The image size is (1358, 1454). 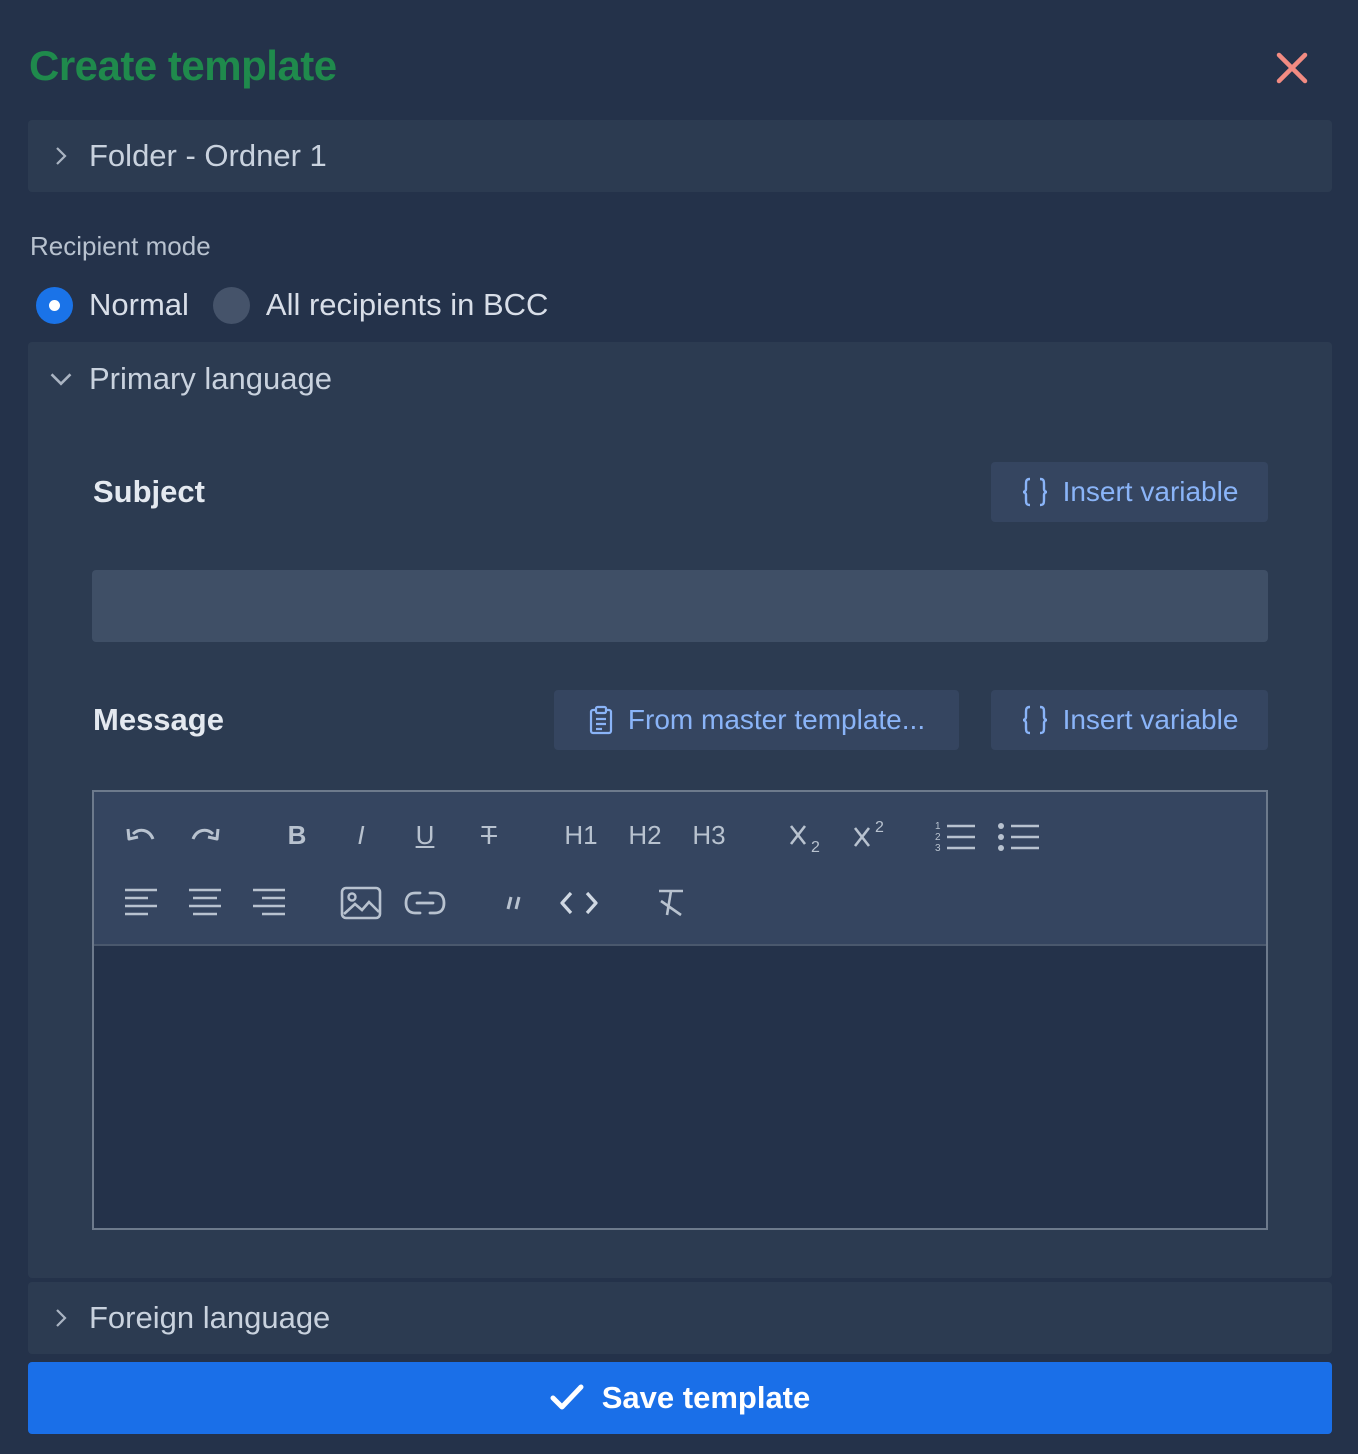 I want to click on italic-button: I, so click(x=361, y=835).